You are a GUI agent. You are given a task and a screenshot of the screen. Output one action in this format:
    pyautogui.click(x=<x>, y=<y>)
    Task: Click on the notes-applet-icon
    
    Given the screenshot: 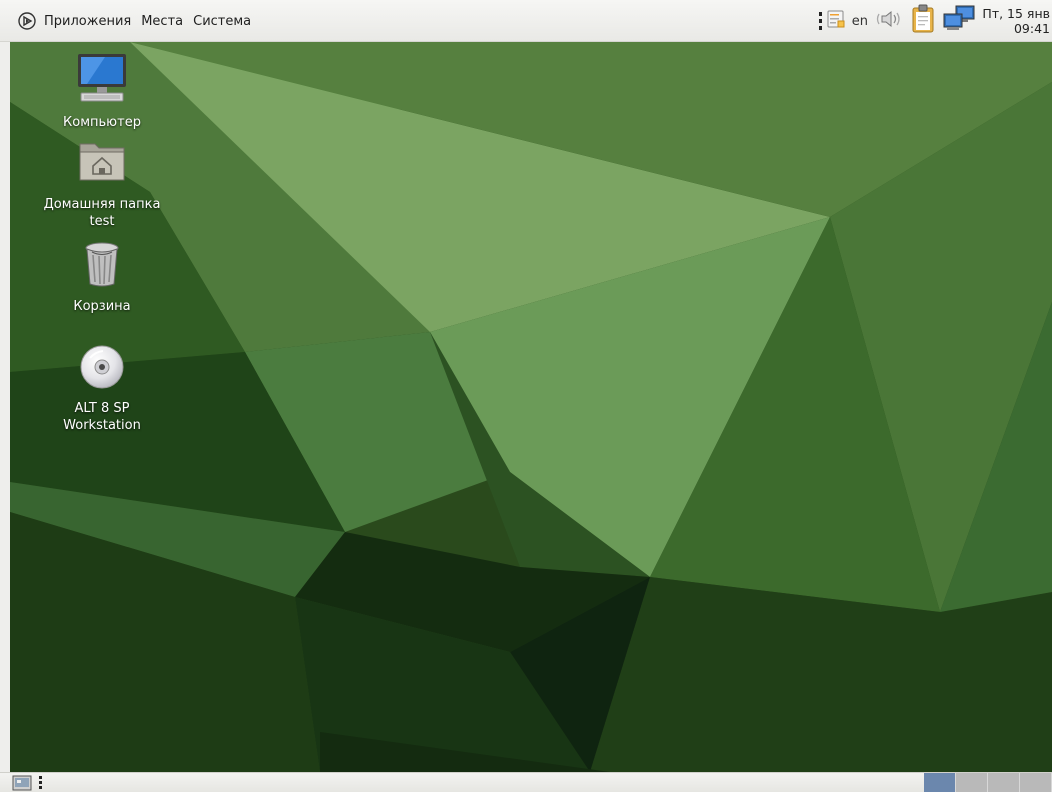 What is the action you would take?
    pyautogui.click(x=836, y=21)
    